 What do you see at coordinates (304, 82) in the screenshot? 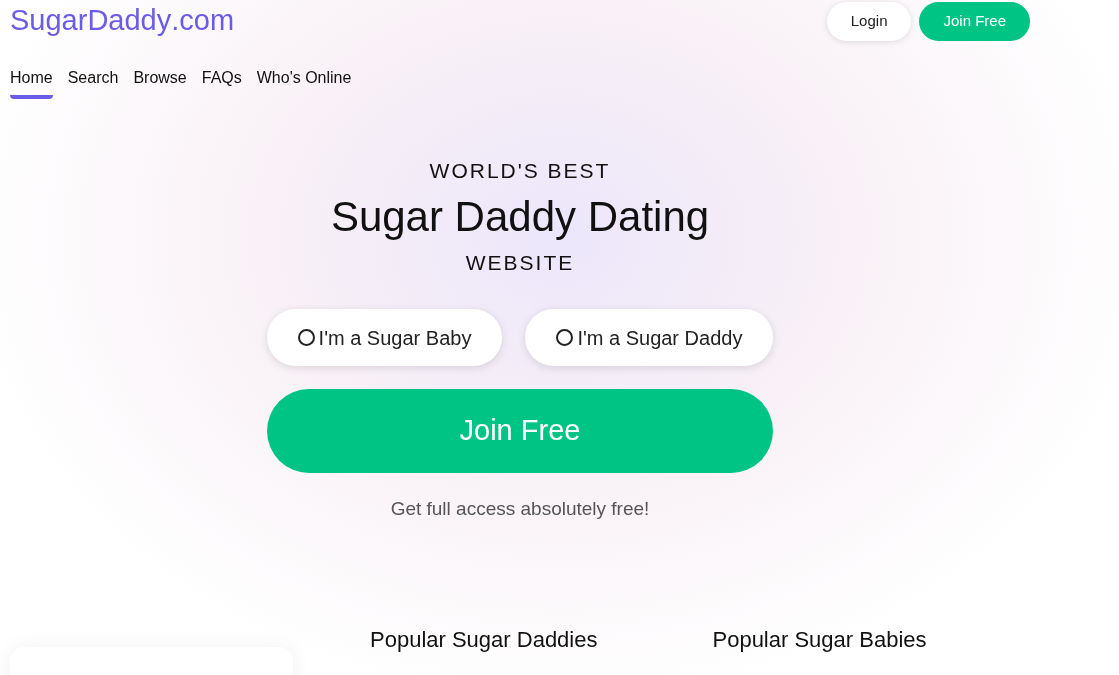
I see `nav-tab: Who's Online` at bounding box center [304, 82].